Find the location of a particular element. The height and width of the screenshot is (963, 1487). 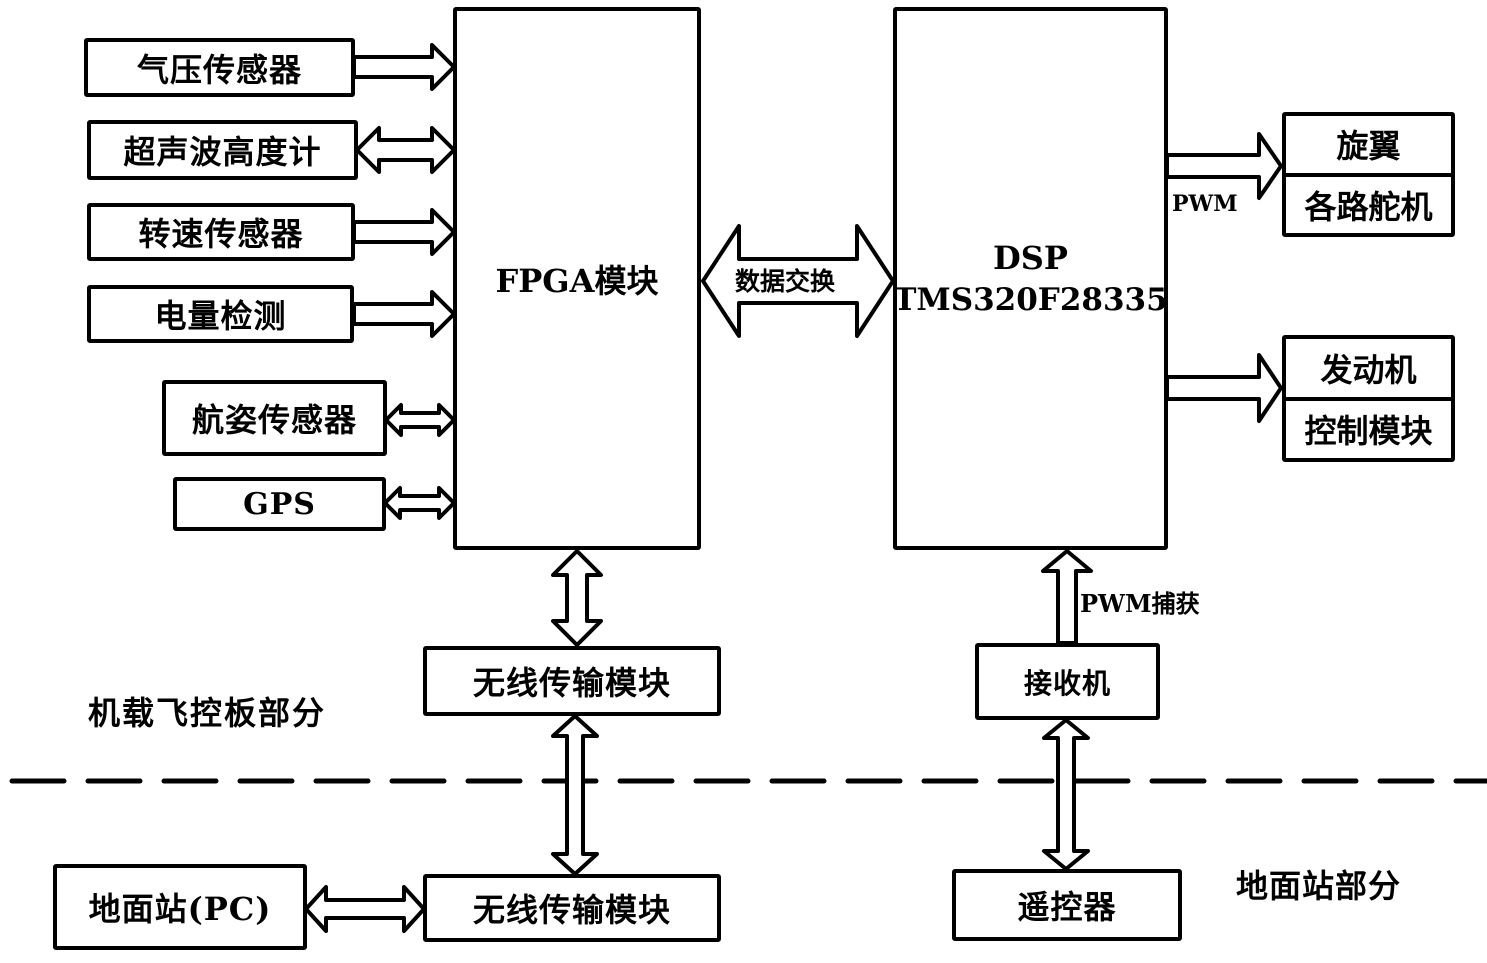

servos-label: 各路舵机 is located at coordinates (1368, 206).